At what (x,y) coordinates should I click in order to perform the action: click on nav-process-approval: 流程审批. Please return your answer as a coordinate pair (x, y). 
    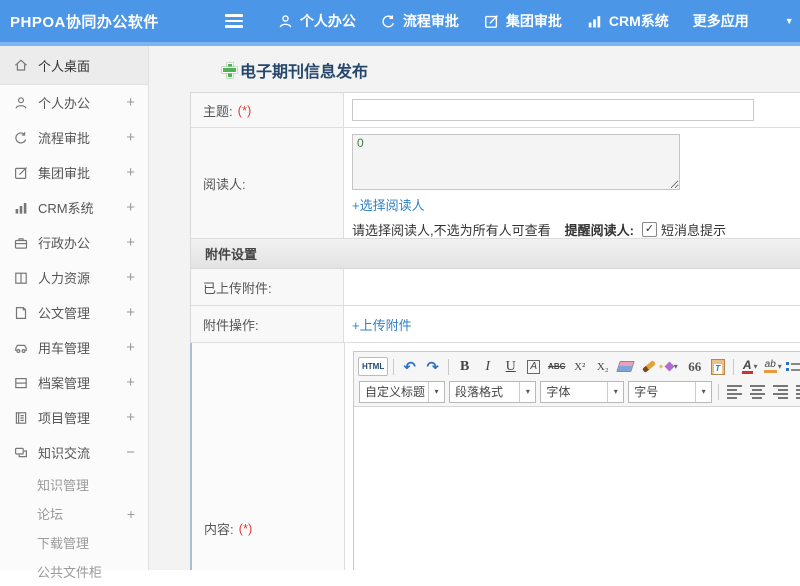
    Looking at the image, I should click on (419, 21).